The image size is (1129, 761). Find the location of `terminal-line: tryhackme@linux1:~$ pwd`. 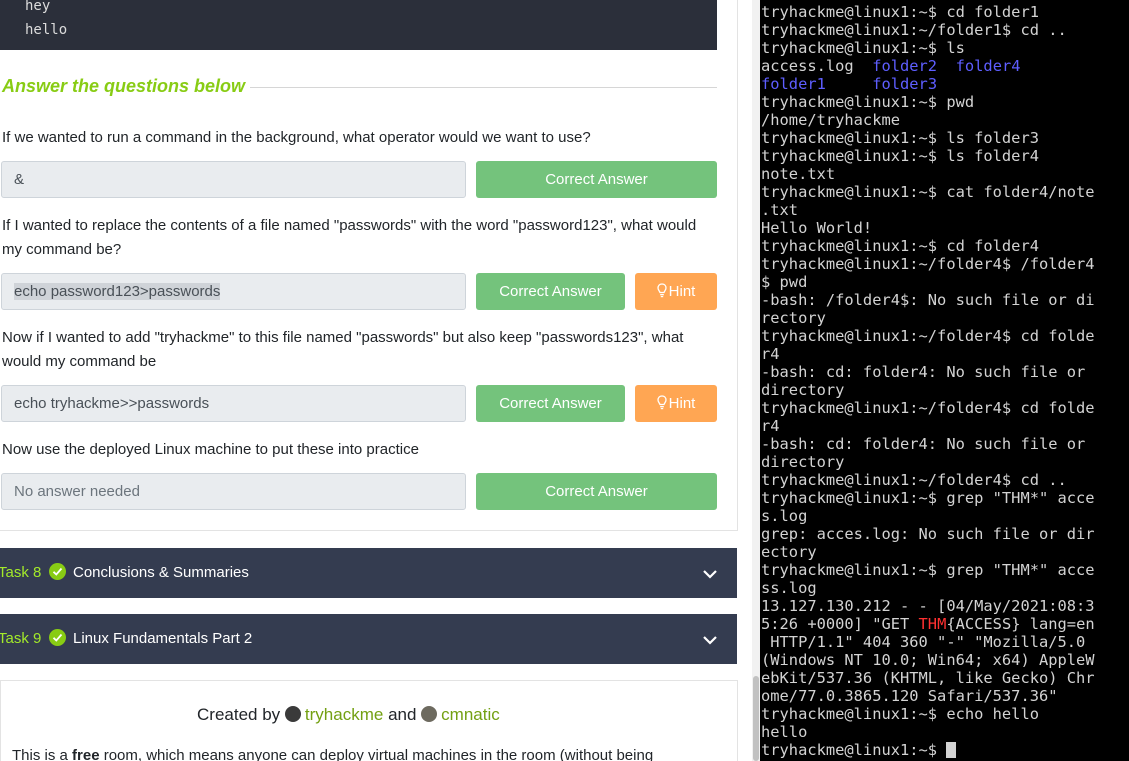

terminal-line: tryhackme@linux1:~$ pwd is located at coordinates (928, 102).